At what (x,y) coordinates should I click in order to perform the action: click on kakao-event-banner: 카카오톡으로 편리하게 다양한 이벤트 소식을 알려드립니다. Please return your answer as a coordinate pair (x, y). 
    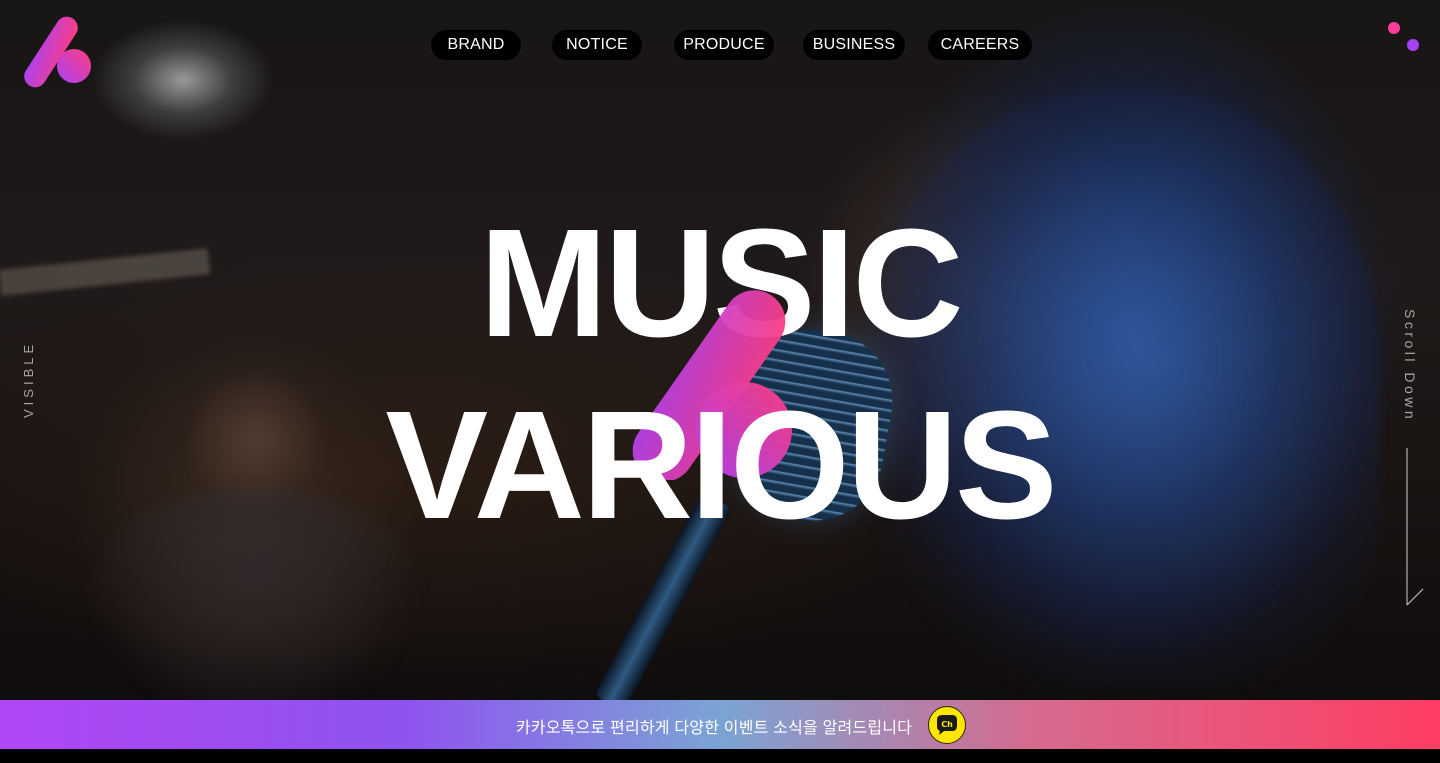
    Looking at the image, I should click on (720, 724).